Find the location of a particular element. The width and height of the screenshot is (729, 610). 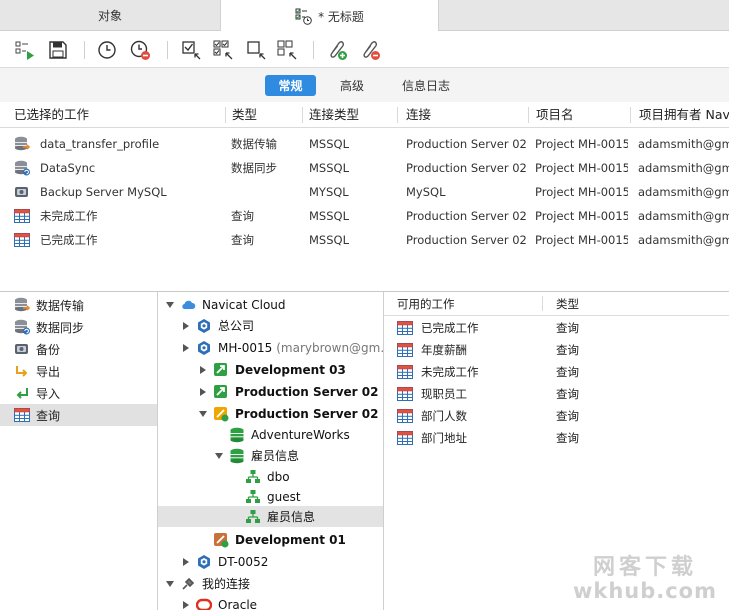

deselect-icon is located at coordinates (256, 50).